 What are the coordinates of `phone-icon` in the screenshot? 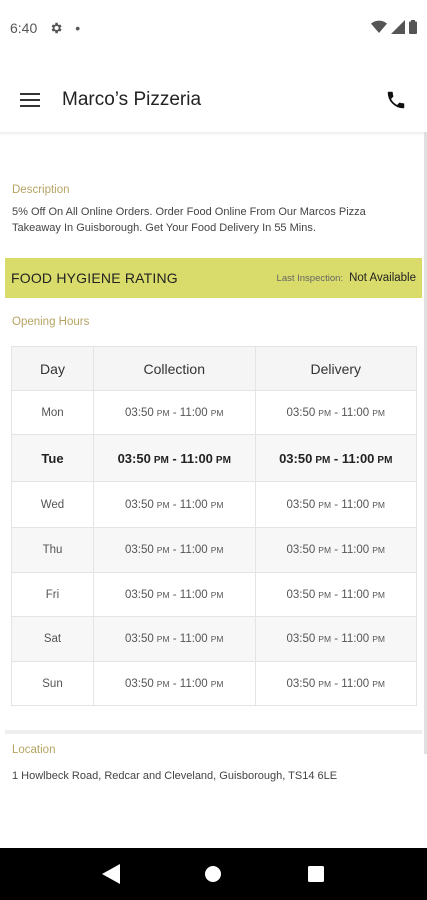 It's located at (396, 100).